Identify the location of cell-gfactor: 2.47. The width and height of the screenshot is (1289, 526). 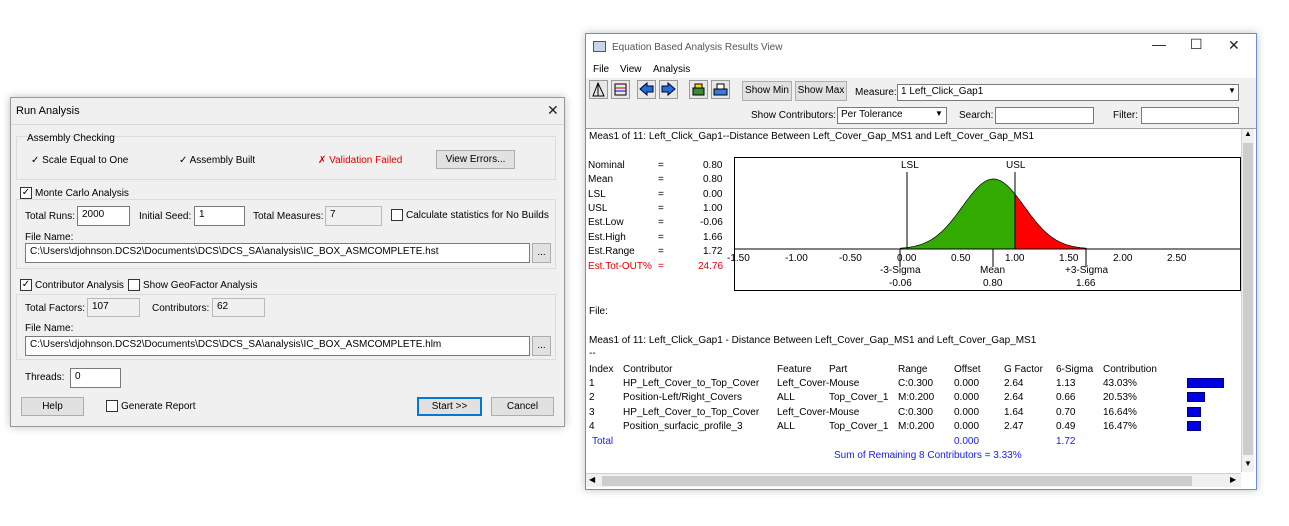
(1014, 426).